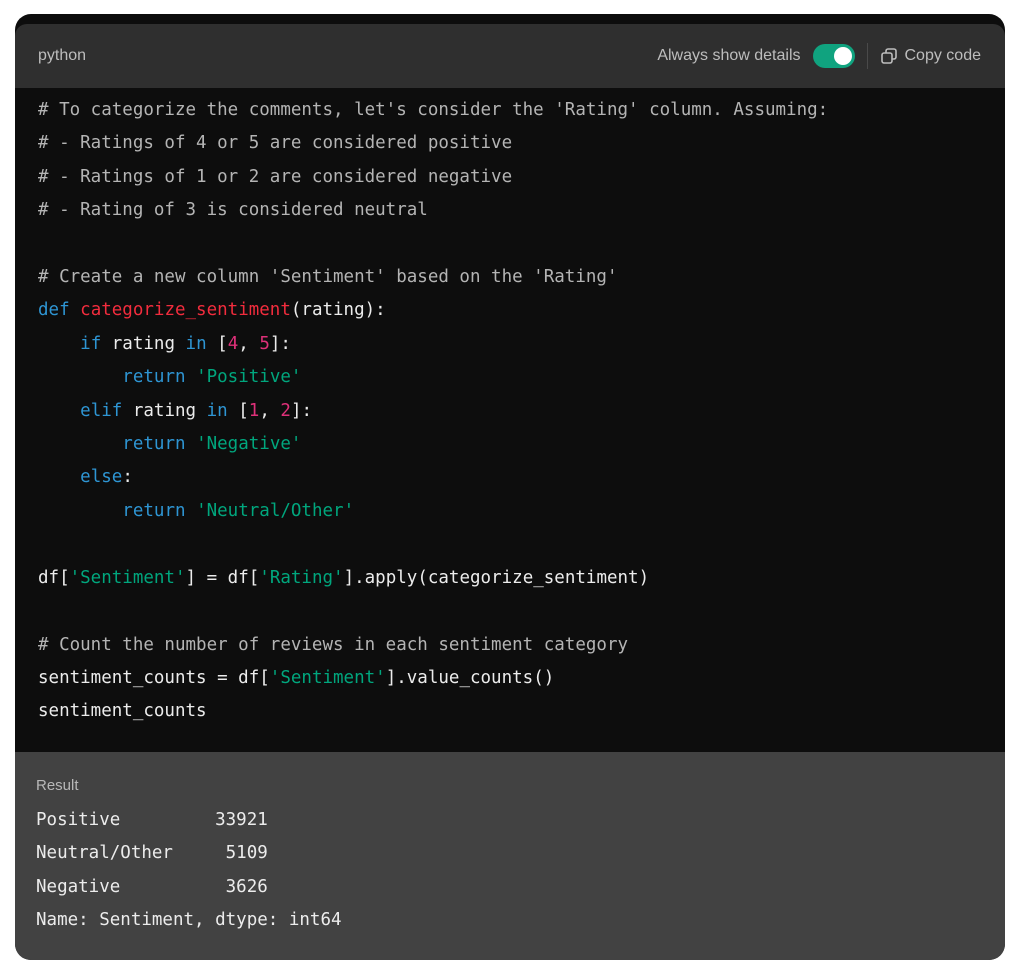 The image size is (1024, 979). Describe the element at coordinates (101, 477) in the screenshot. I see `code-token-kw: else` at that location.